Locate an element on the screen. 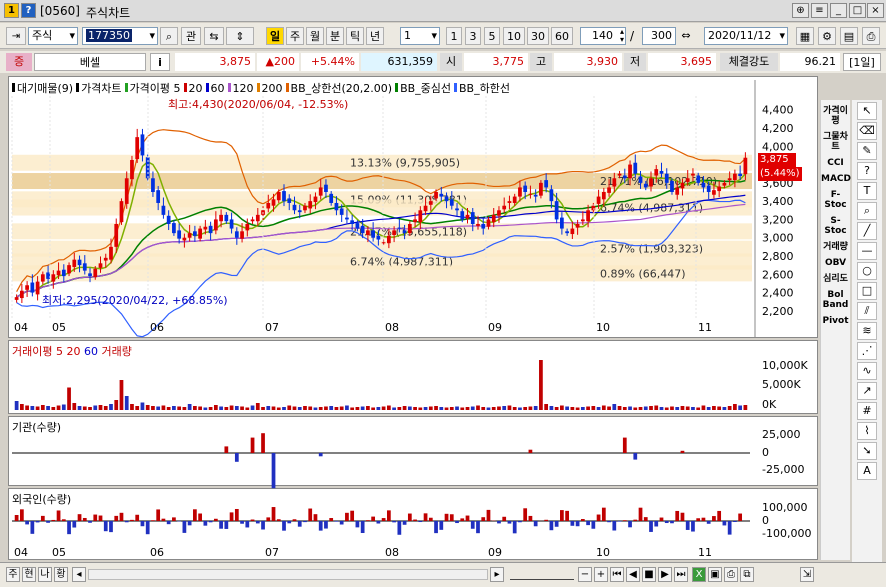  indicator-button: CCI is located at coordinates (835, 163).